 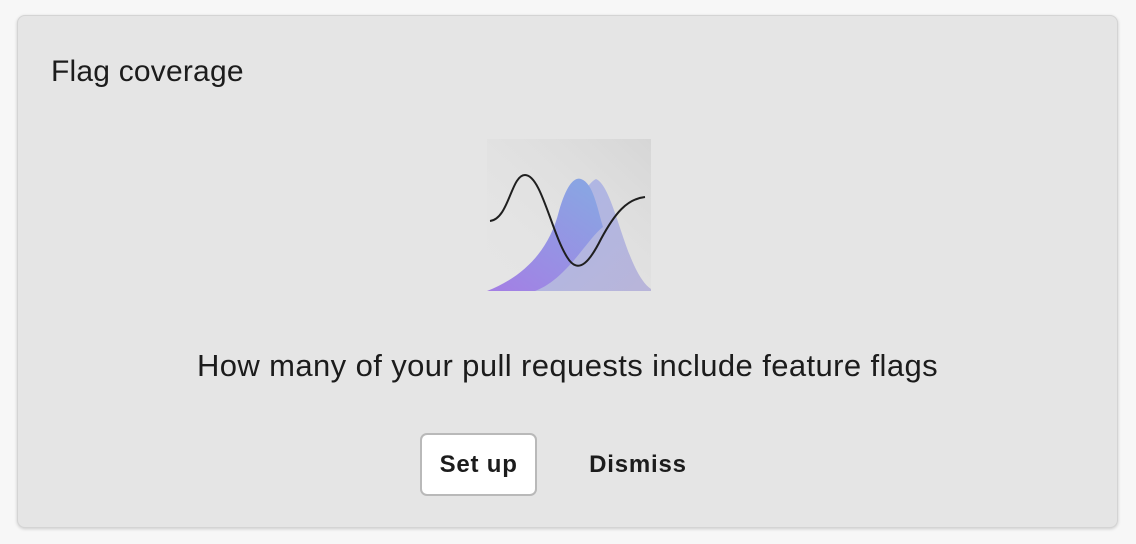 What do you see at coordinates (638, 464) in the screenshot?
I see `dismiss-button: Dismiss` at bounding box center [638, 464].